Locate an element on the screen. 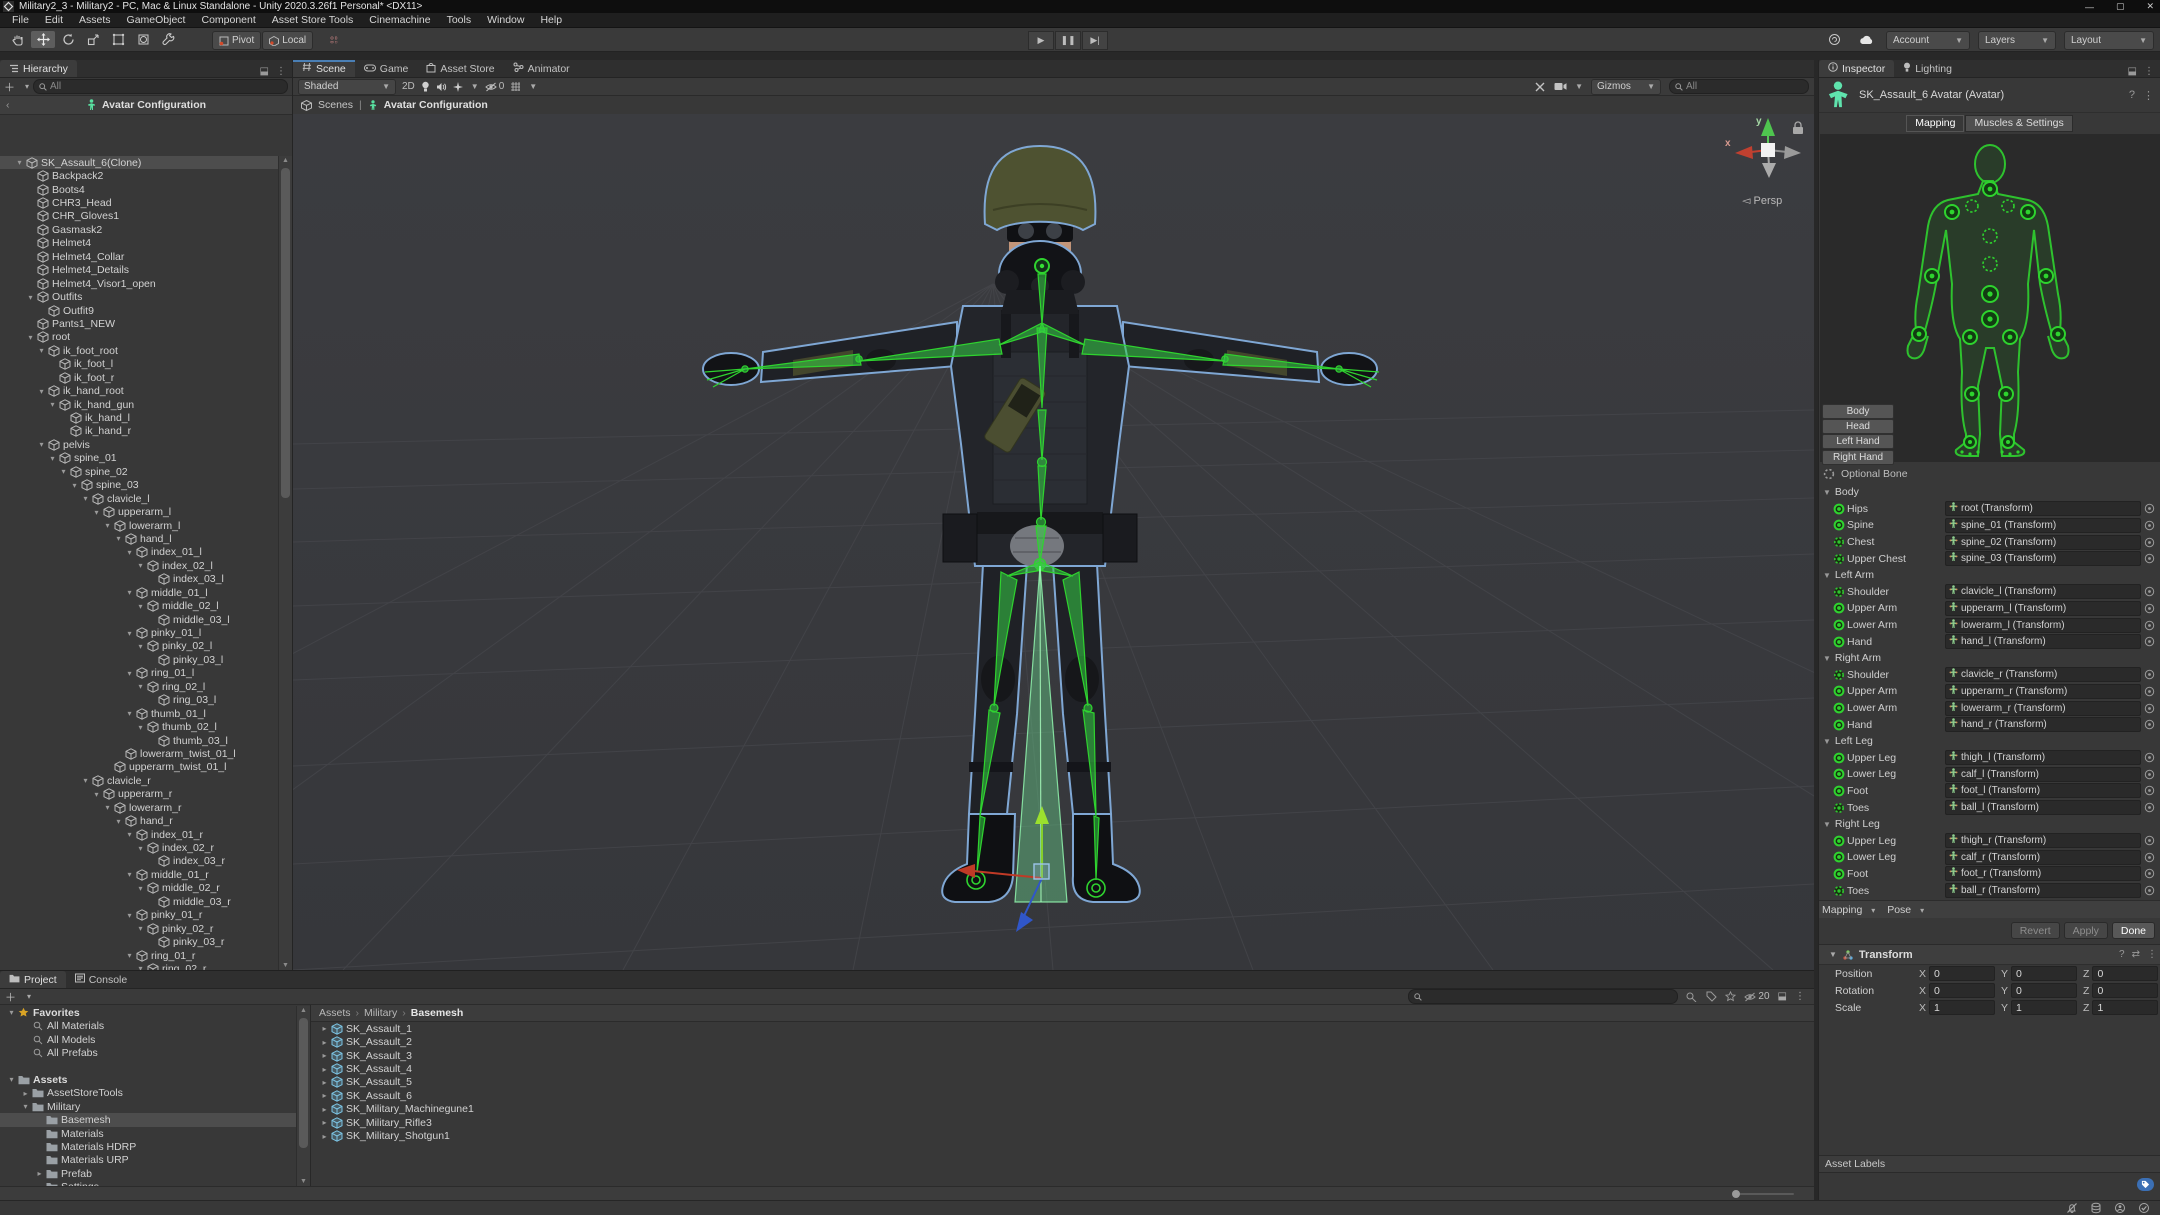 Image resolution: width=2160 pixels, height=1215 pixels. part-button-body: Body is located at coordinates (1858, 411).